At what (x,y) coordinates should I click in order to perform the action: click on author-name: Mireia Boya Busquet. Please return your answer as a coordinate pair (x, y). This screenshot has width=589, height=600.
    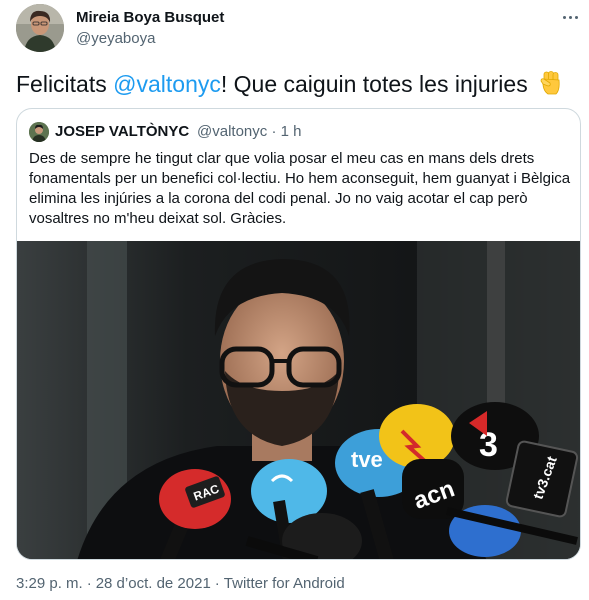
    Looking at the image, I should click on (150, 17).